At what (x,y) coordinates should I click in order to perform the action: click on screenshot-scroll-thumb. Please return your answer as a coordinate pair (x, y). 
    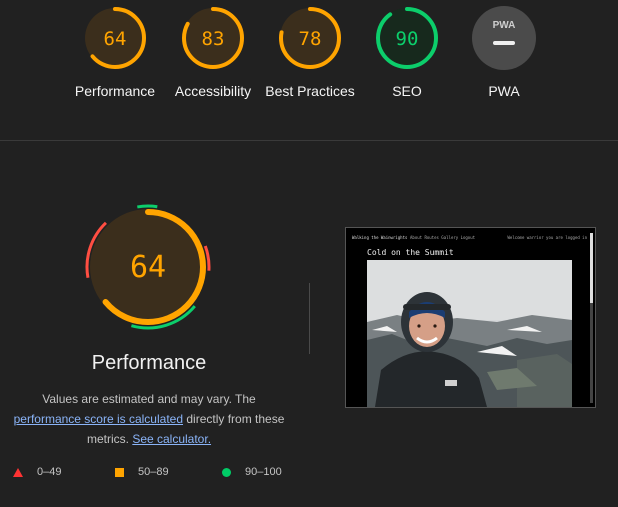
    Looking at the image, I should click on (591, 268).